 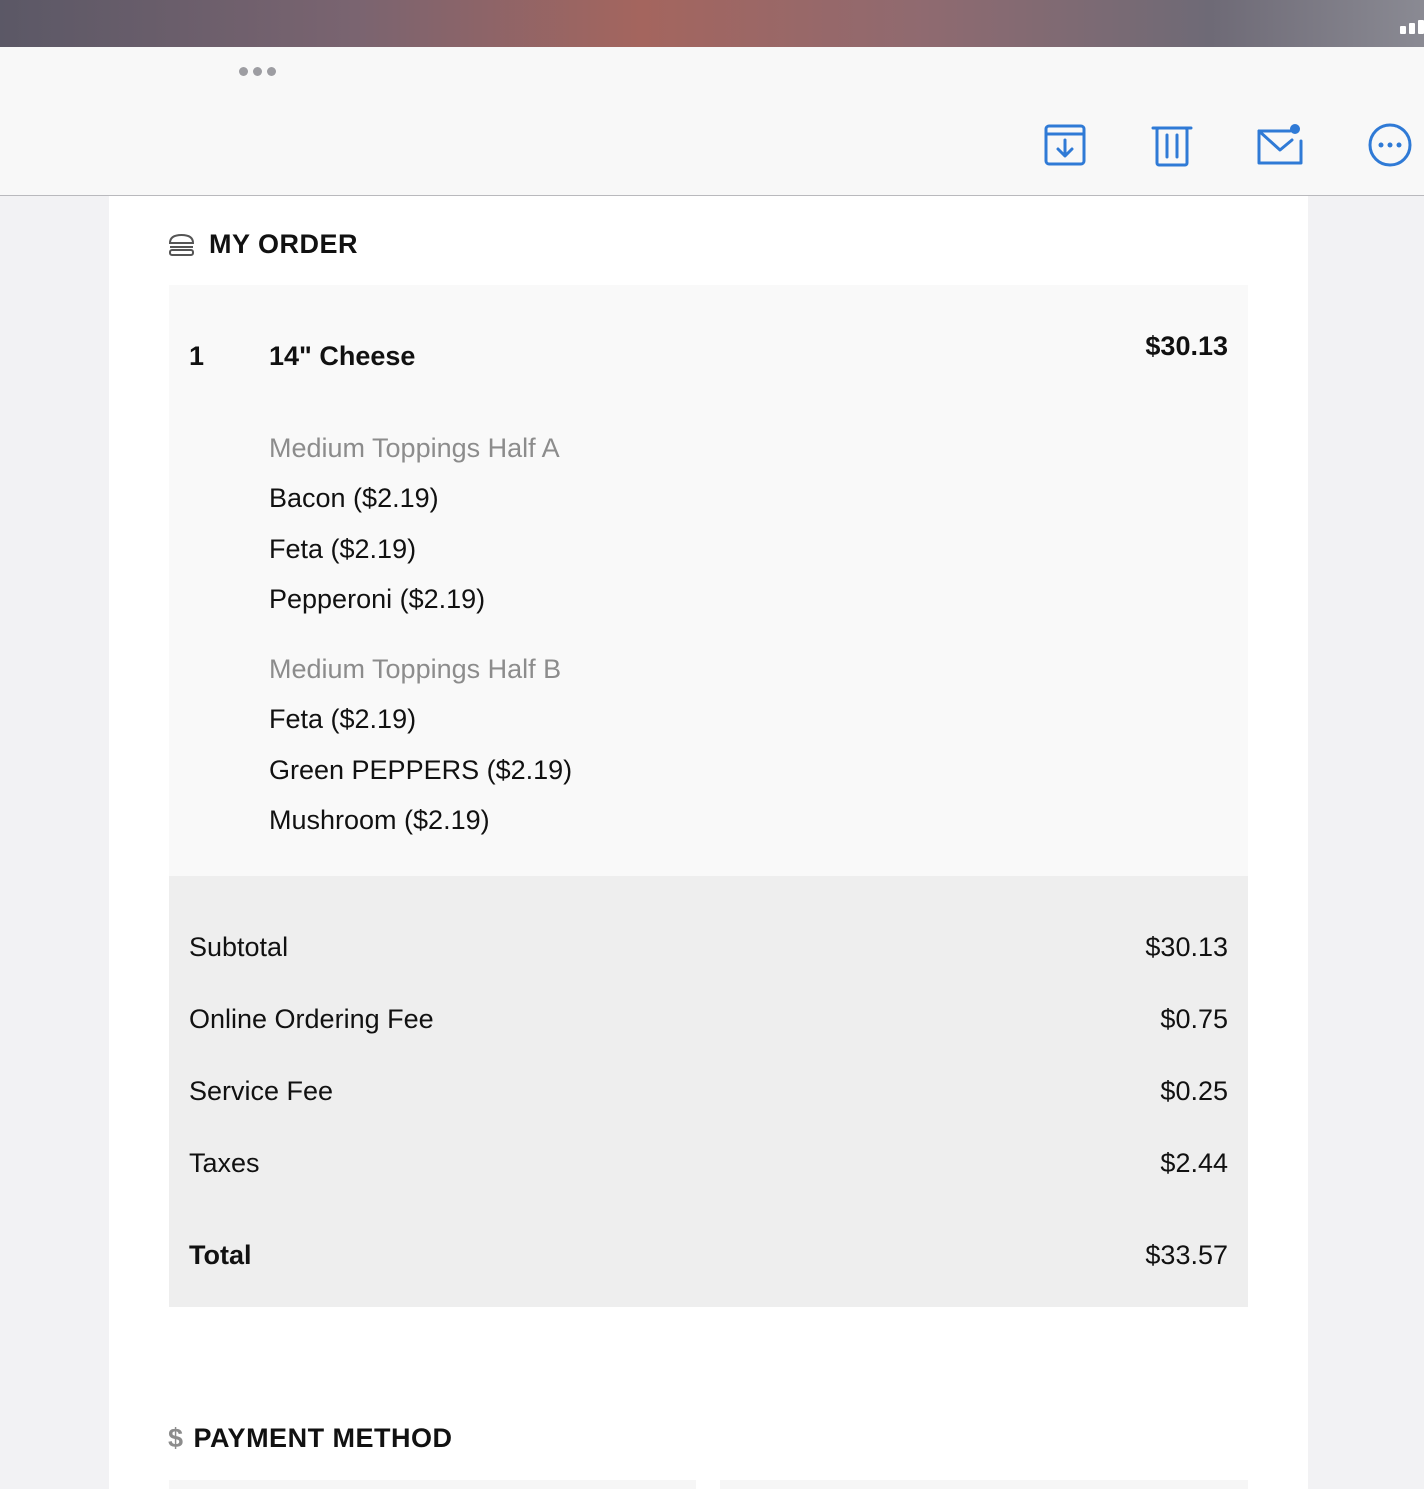 I want to click on archive-icon, so click(x=1065, y=145).